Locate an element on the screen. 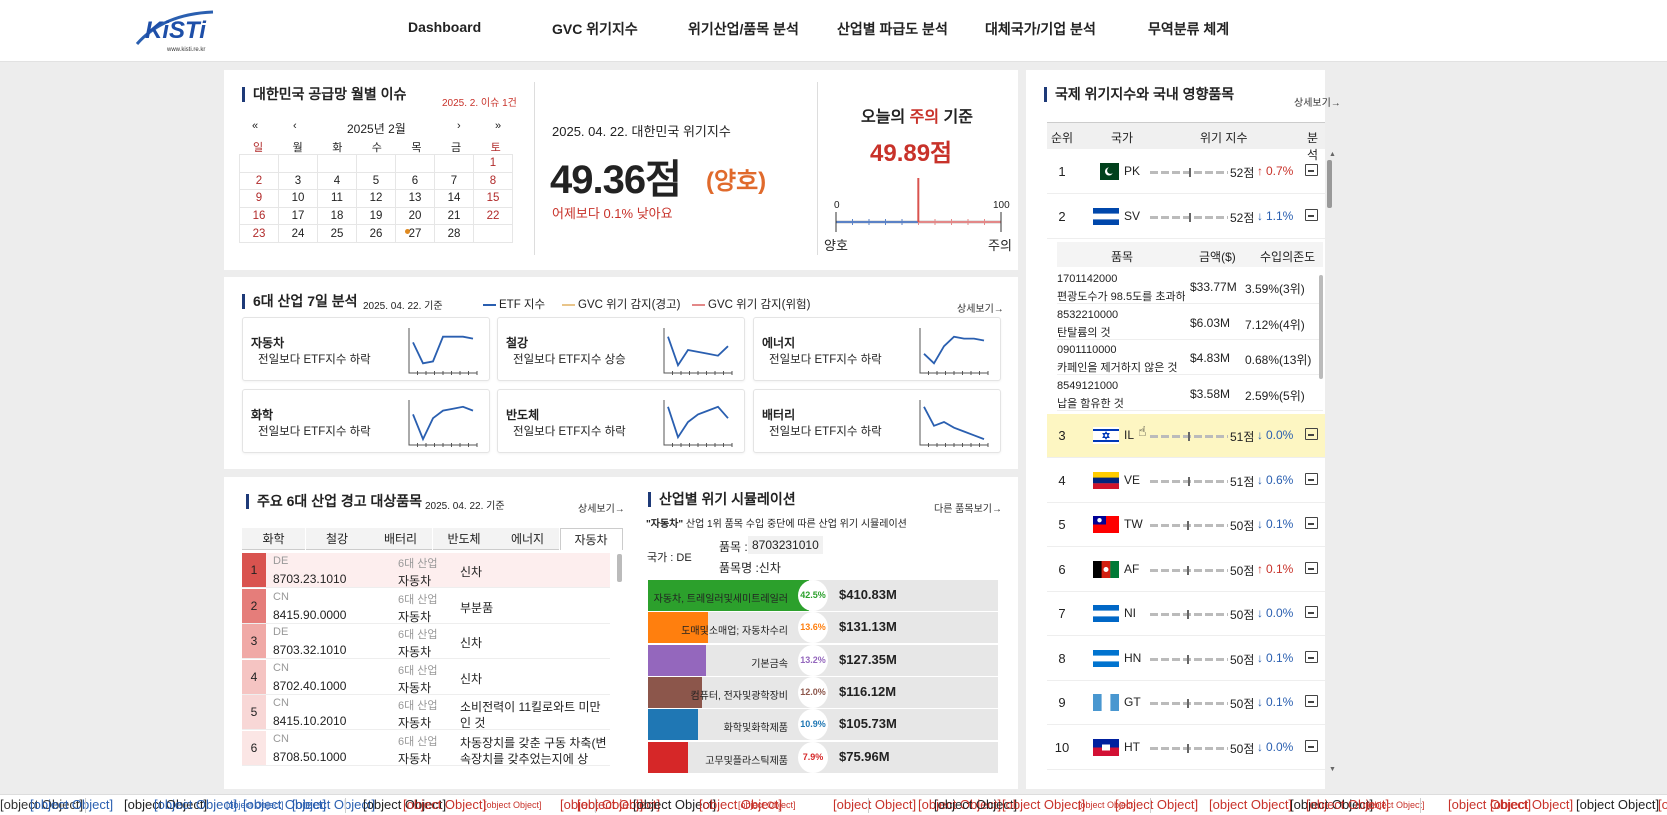 The width and height of the screenshot is (1667, 815). country-row: 3 IL 51점 ↓ 0.0% is located at coordinates (1186, 436).